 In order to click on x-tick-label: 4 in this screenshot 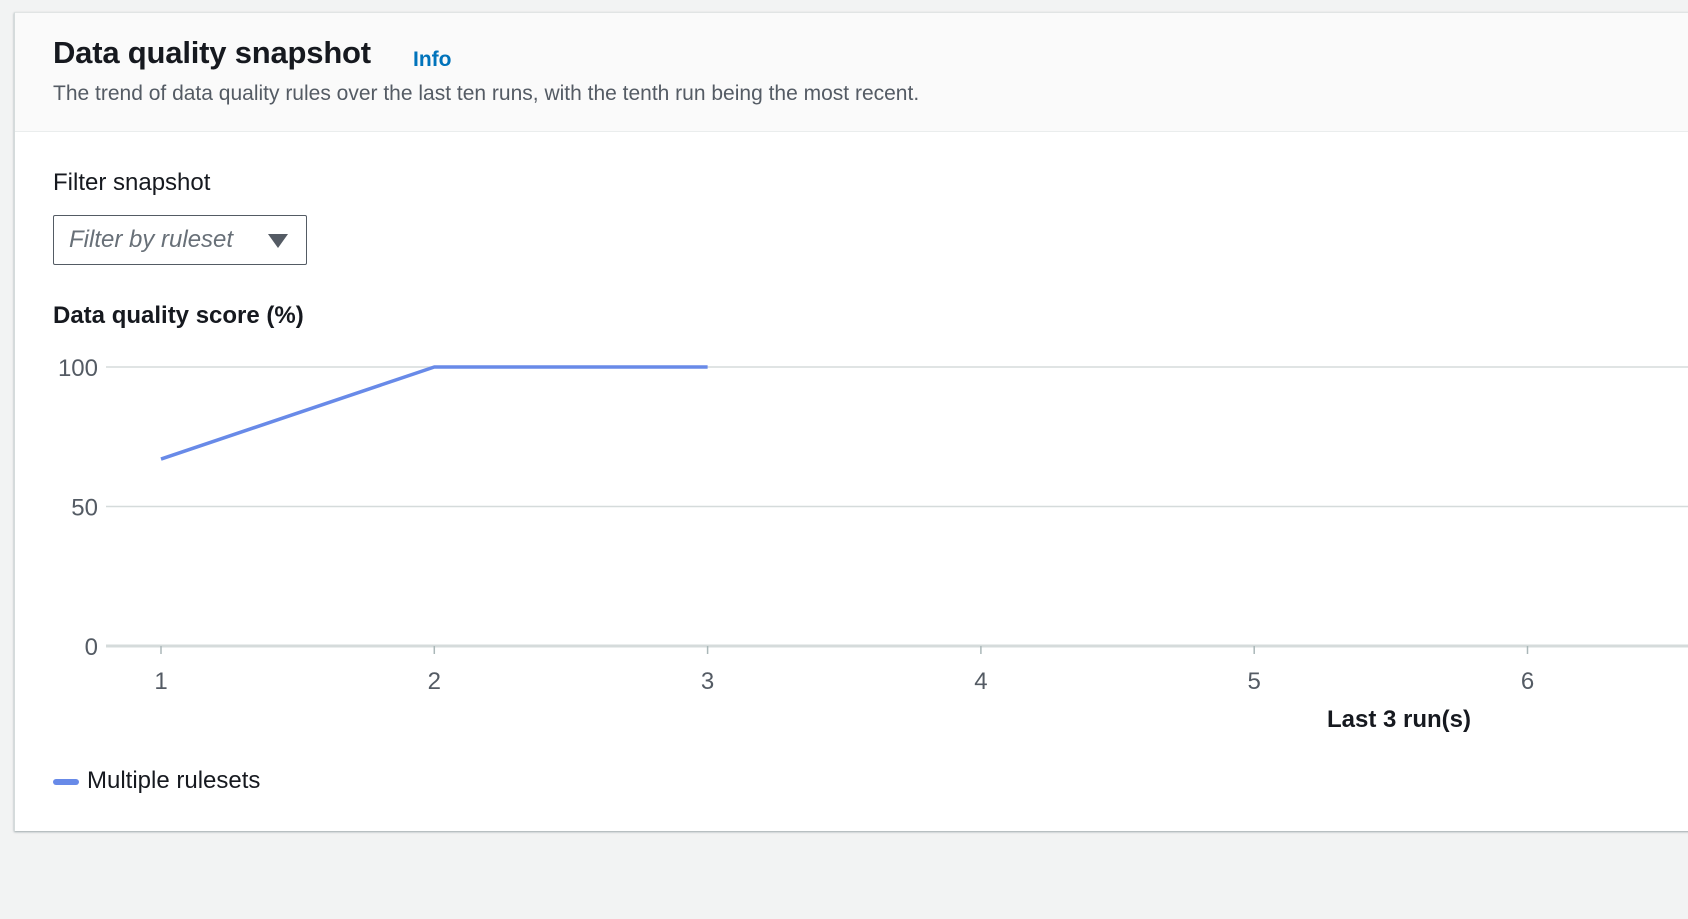, I will do `click(980, 681)`.